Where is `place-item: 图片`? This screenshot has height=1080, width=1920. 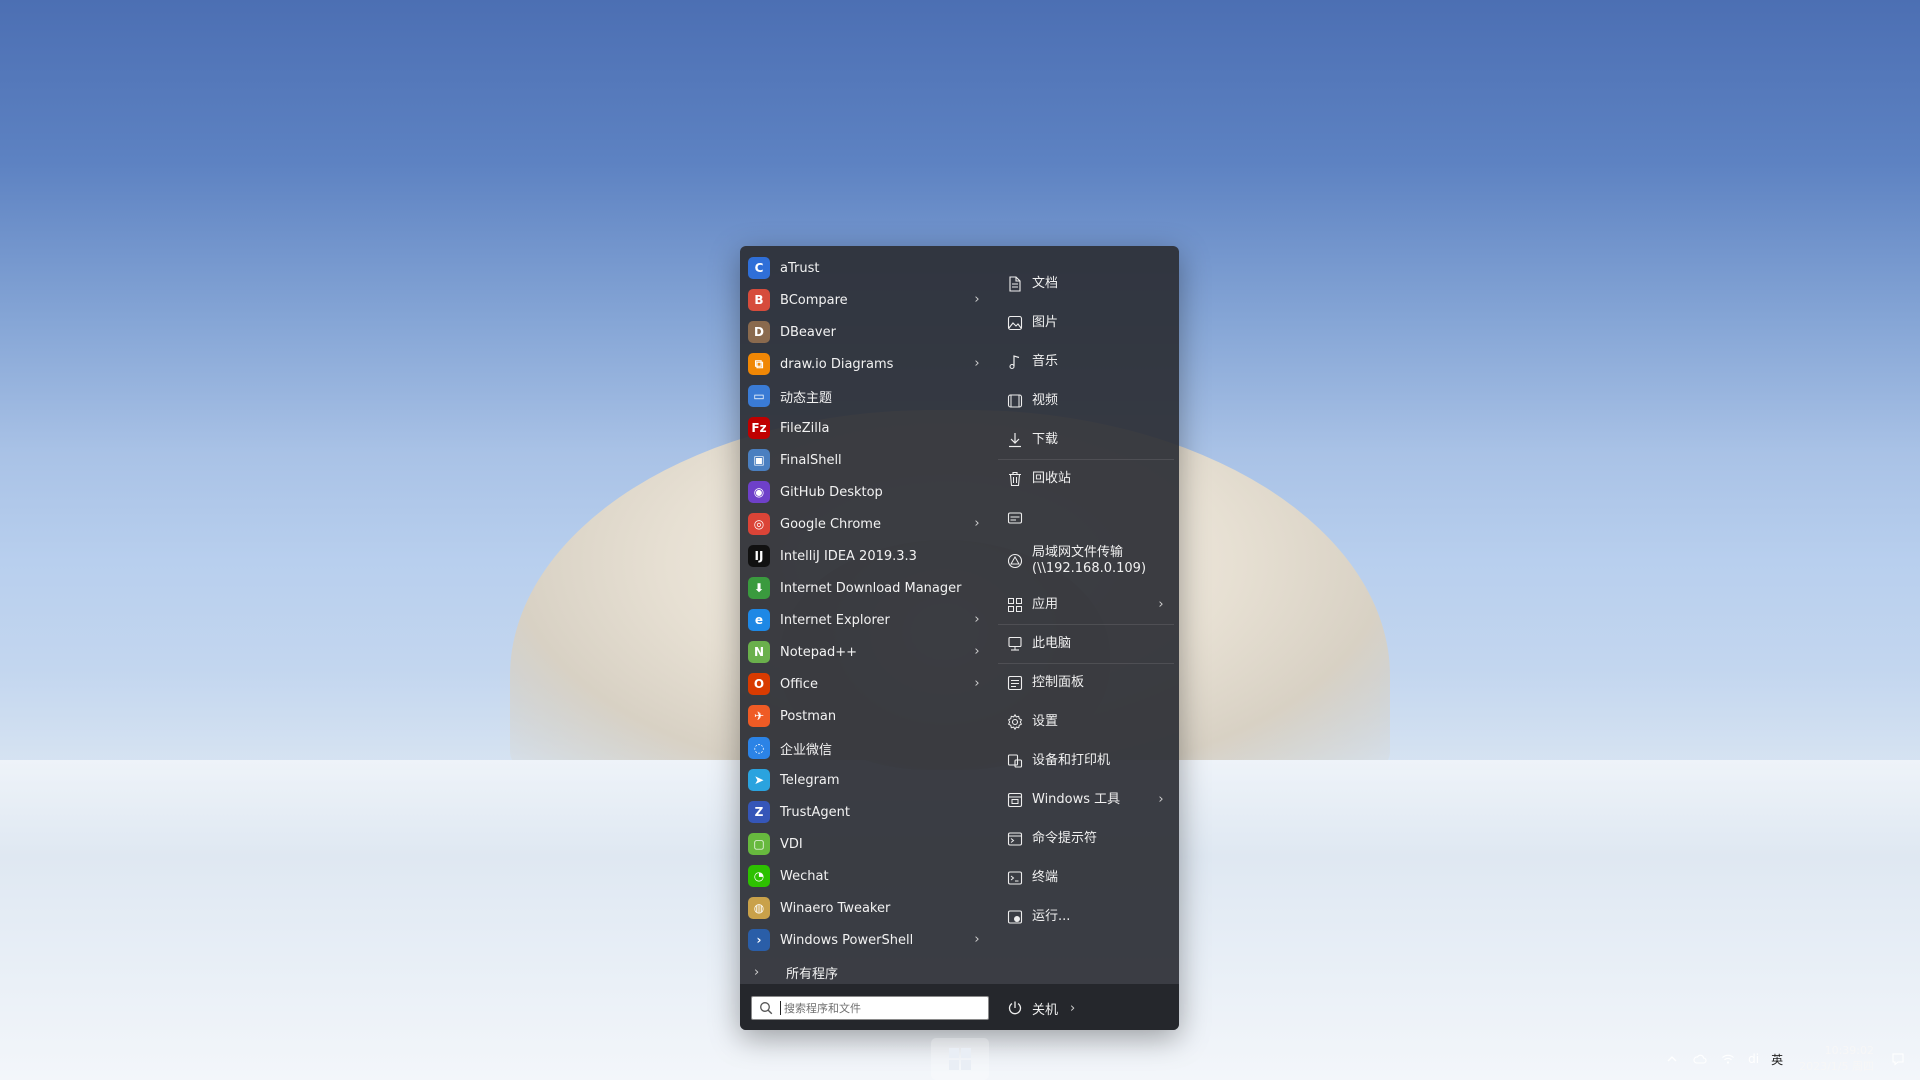
place-item: 图片 is located at coordinates (1086, 322).